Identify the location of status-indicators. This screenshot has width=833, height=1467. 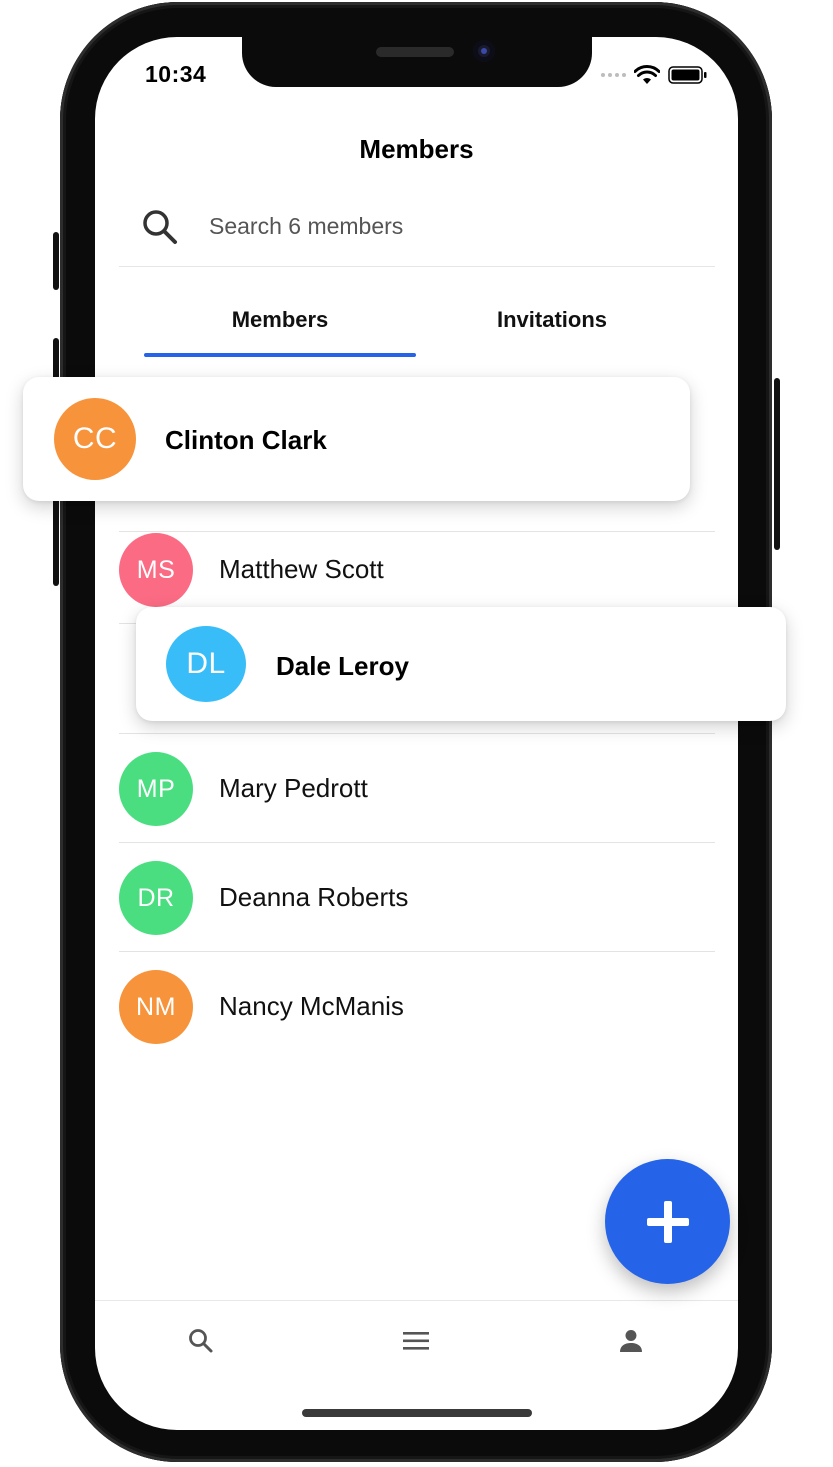
(654, 75).